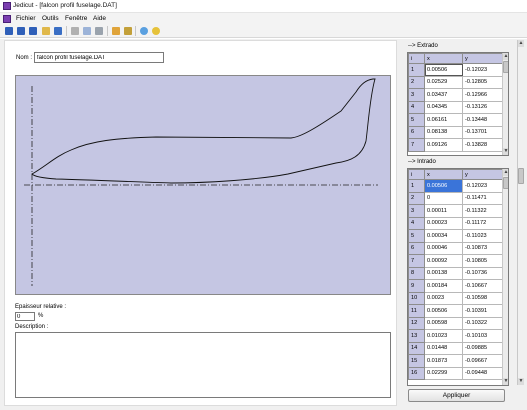  I want to click on extrados-row: 3 0.03437 -0.12966, so click(455, 95).